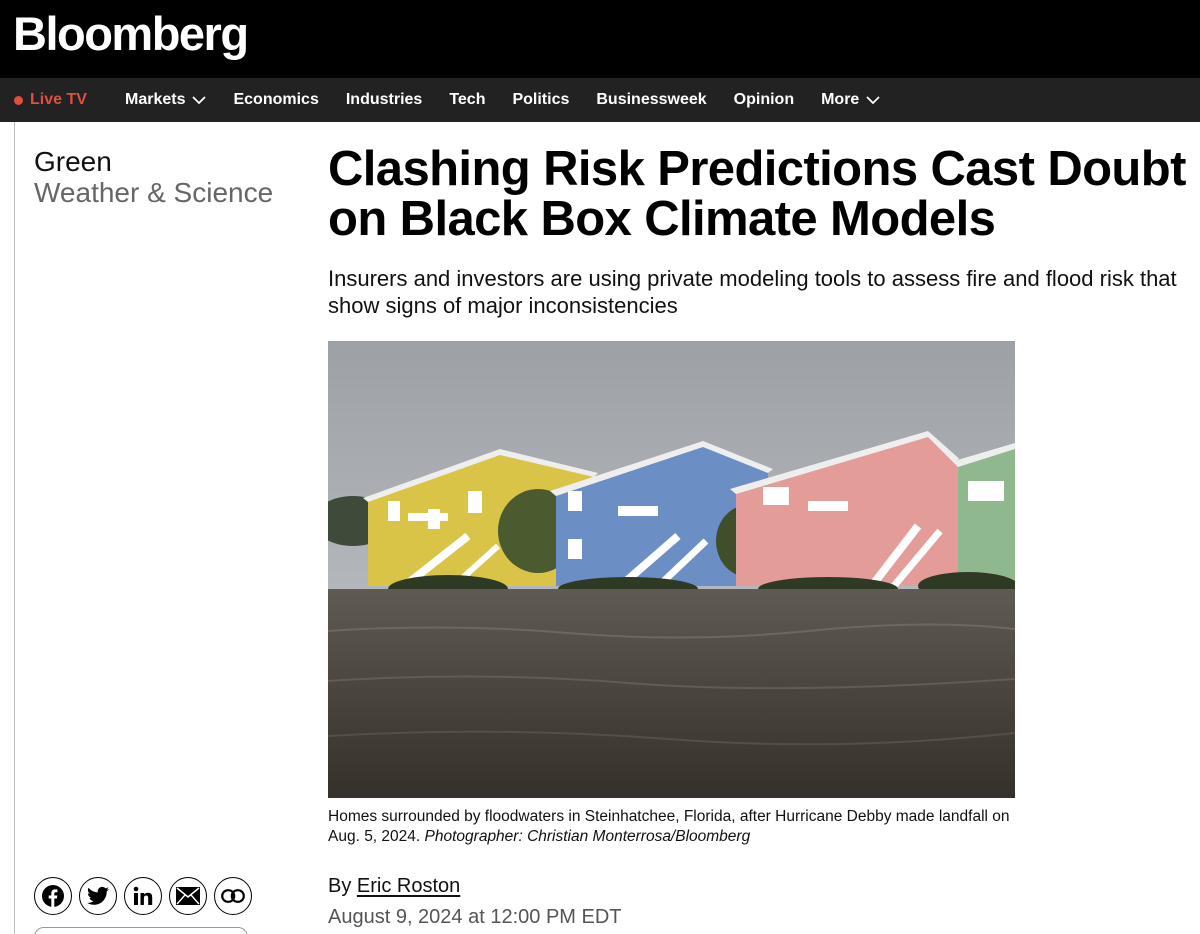 This screenshot has height=934, width=1200. I want to click on nav-item-label: Industries, so click(384, 99).